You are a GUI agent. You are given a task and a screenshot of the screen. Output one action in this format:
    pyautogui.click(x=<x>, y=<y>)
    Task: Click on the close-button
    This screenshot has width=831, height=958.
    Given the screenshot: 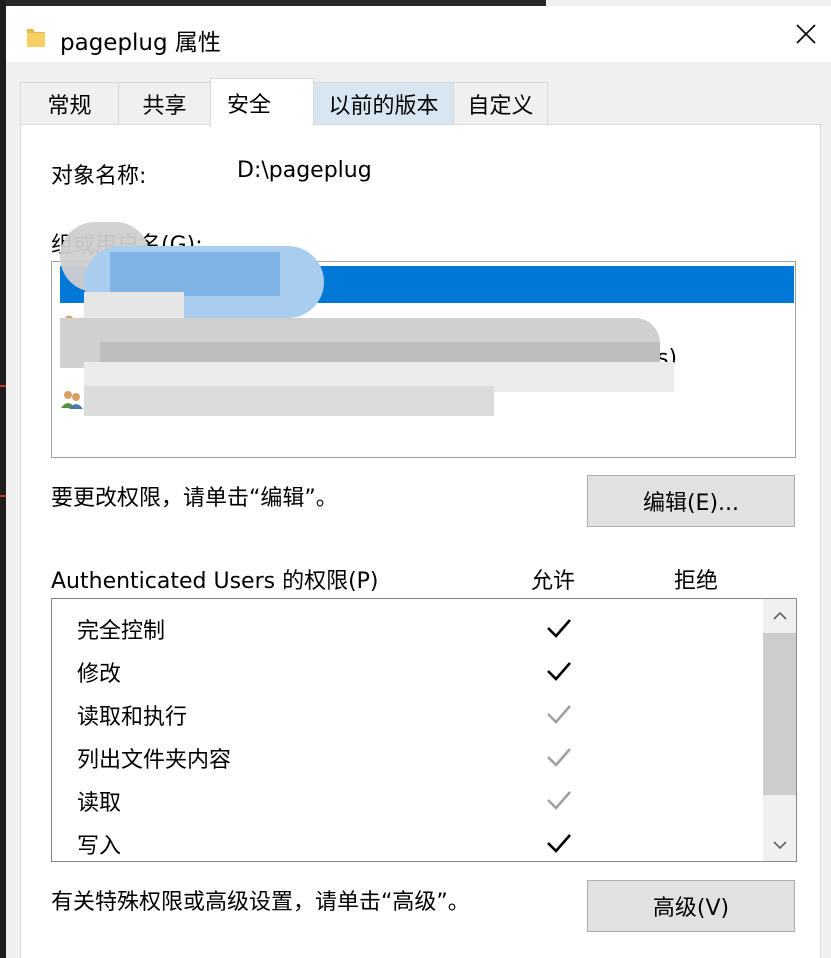 What is the action you would take?
    pyautogui.click(x=806, y=34)
    